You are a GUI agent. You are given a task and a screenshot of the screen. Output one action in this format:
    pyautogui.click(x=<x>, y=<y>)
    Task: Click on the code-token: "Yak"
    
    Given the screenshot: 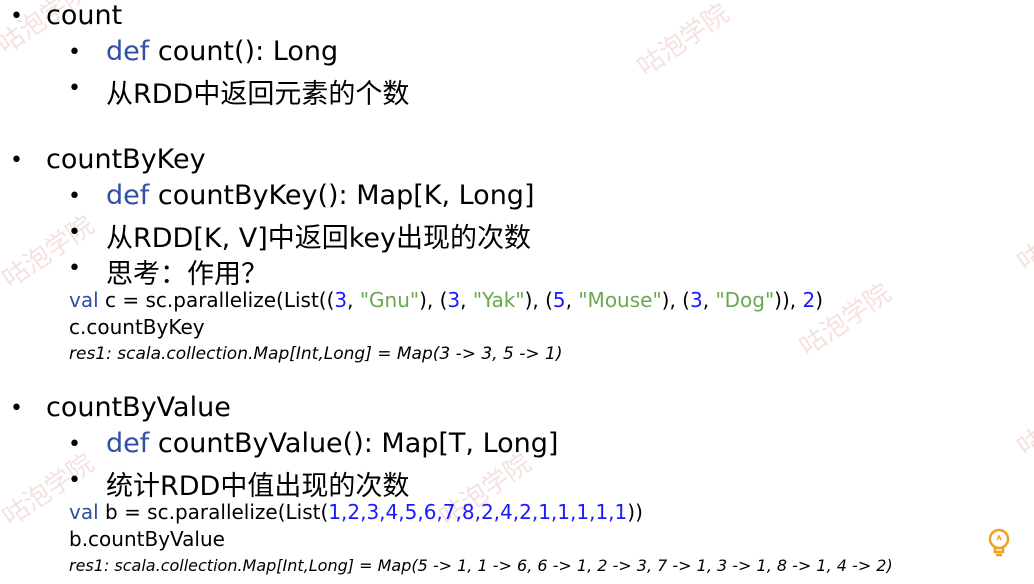 What is the action you would take?
    pyautogui.click(x=498, y=300)
    